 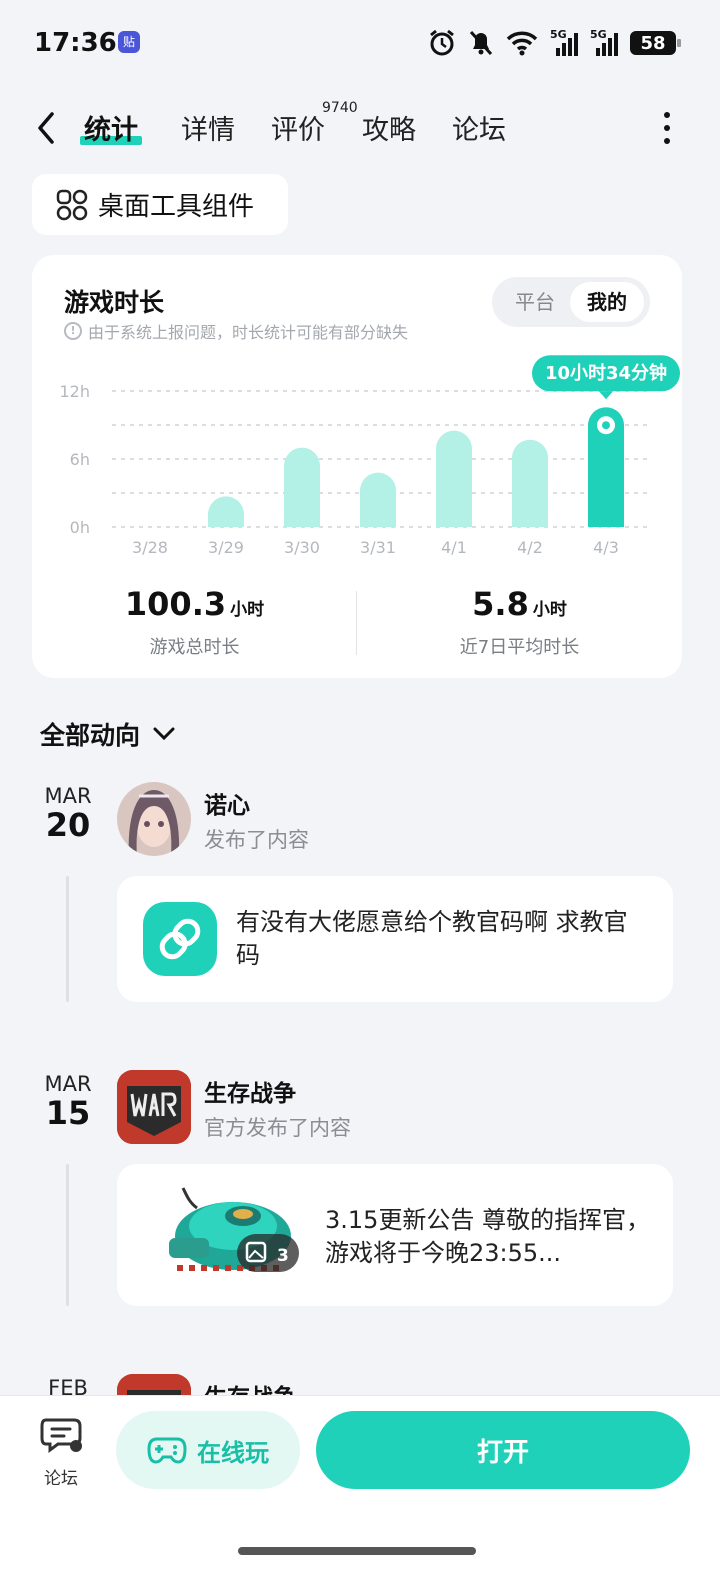 What do you see at coordinates (72, 204) in the screenshot?
I see `widget-grid-icon` at bounding box center [72, 204].